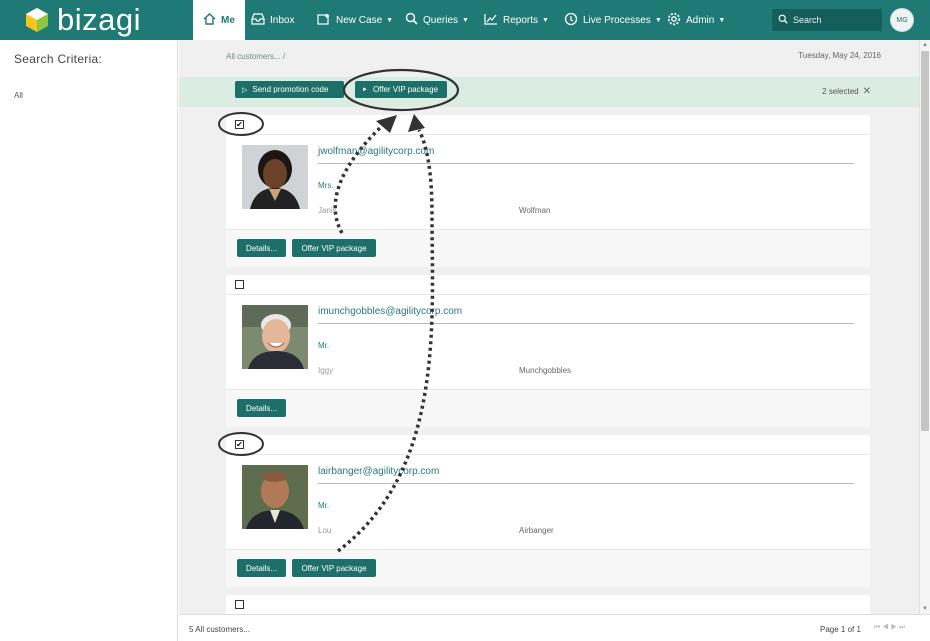 The width and height of the screenshot is (930, 641). What do you see at coordinates (325, 530) in the screenshot?
I see `customer-first-name: Lou` at bounding box center [325, 530].